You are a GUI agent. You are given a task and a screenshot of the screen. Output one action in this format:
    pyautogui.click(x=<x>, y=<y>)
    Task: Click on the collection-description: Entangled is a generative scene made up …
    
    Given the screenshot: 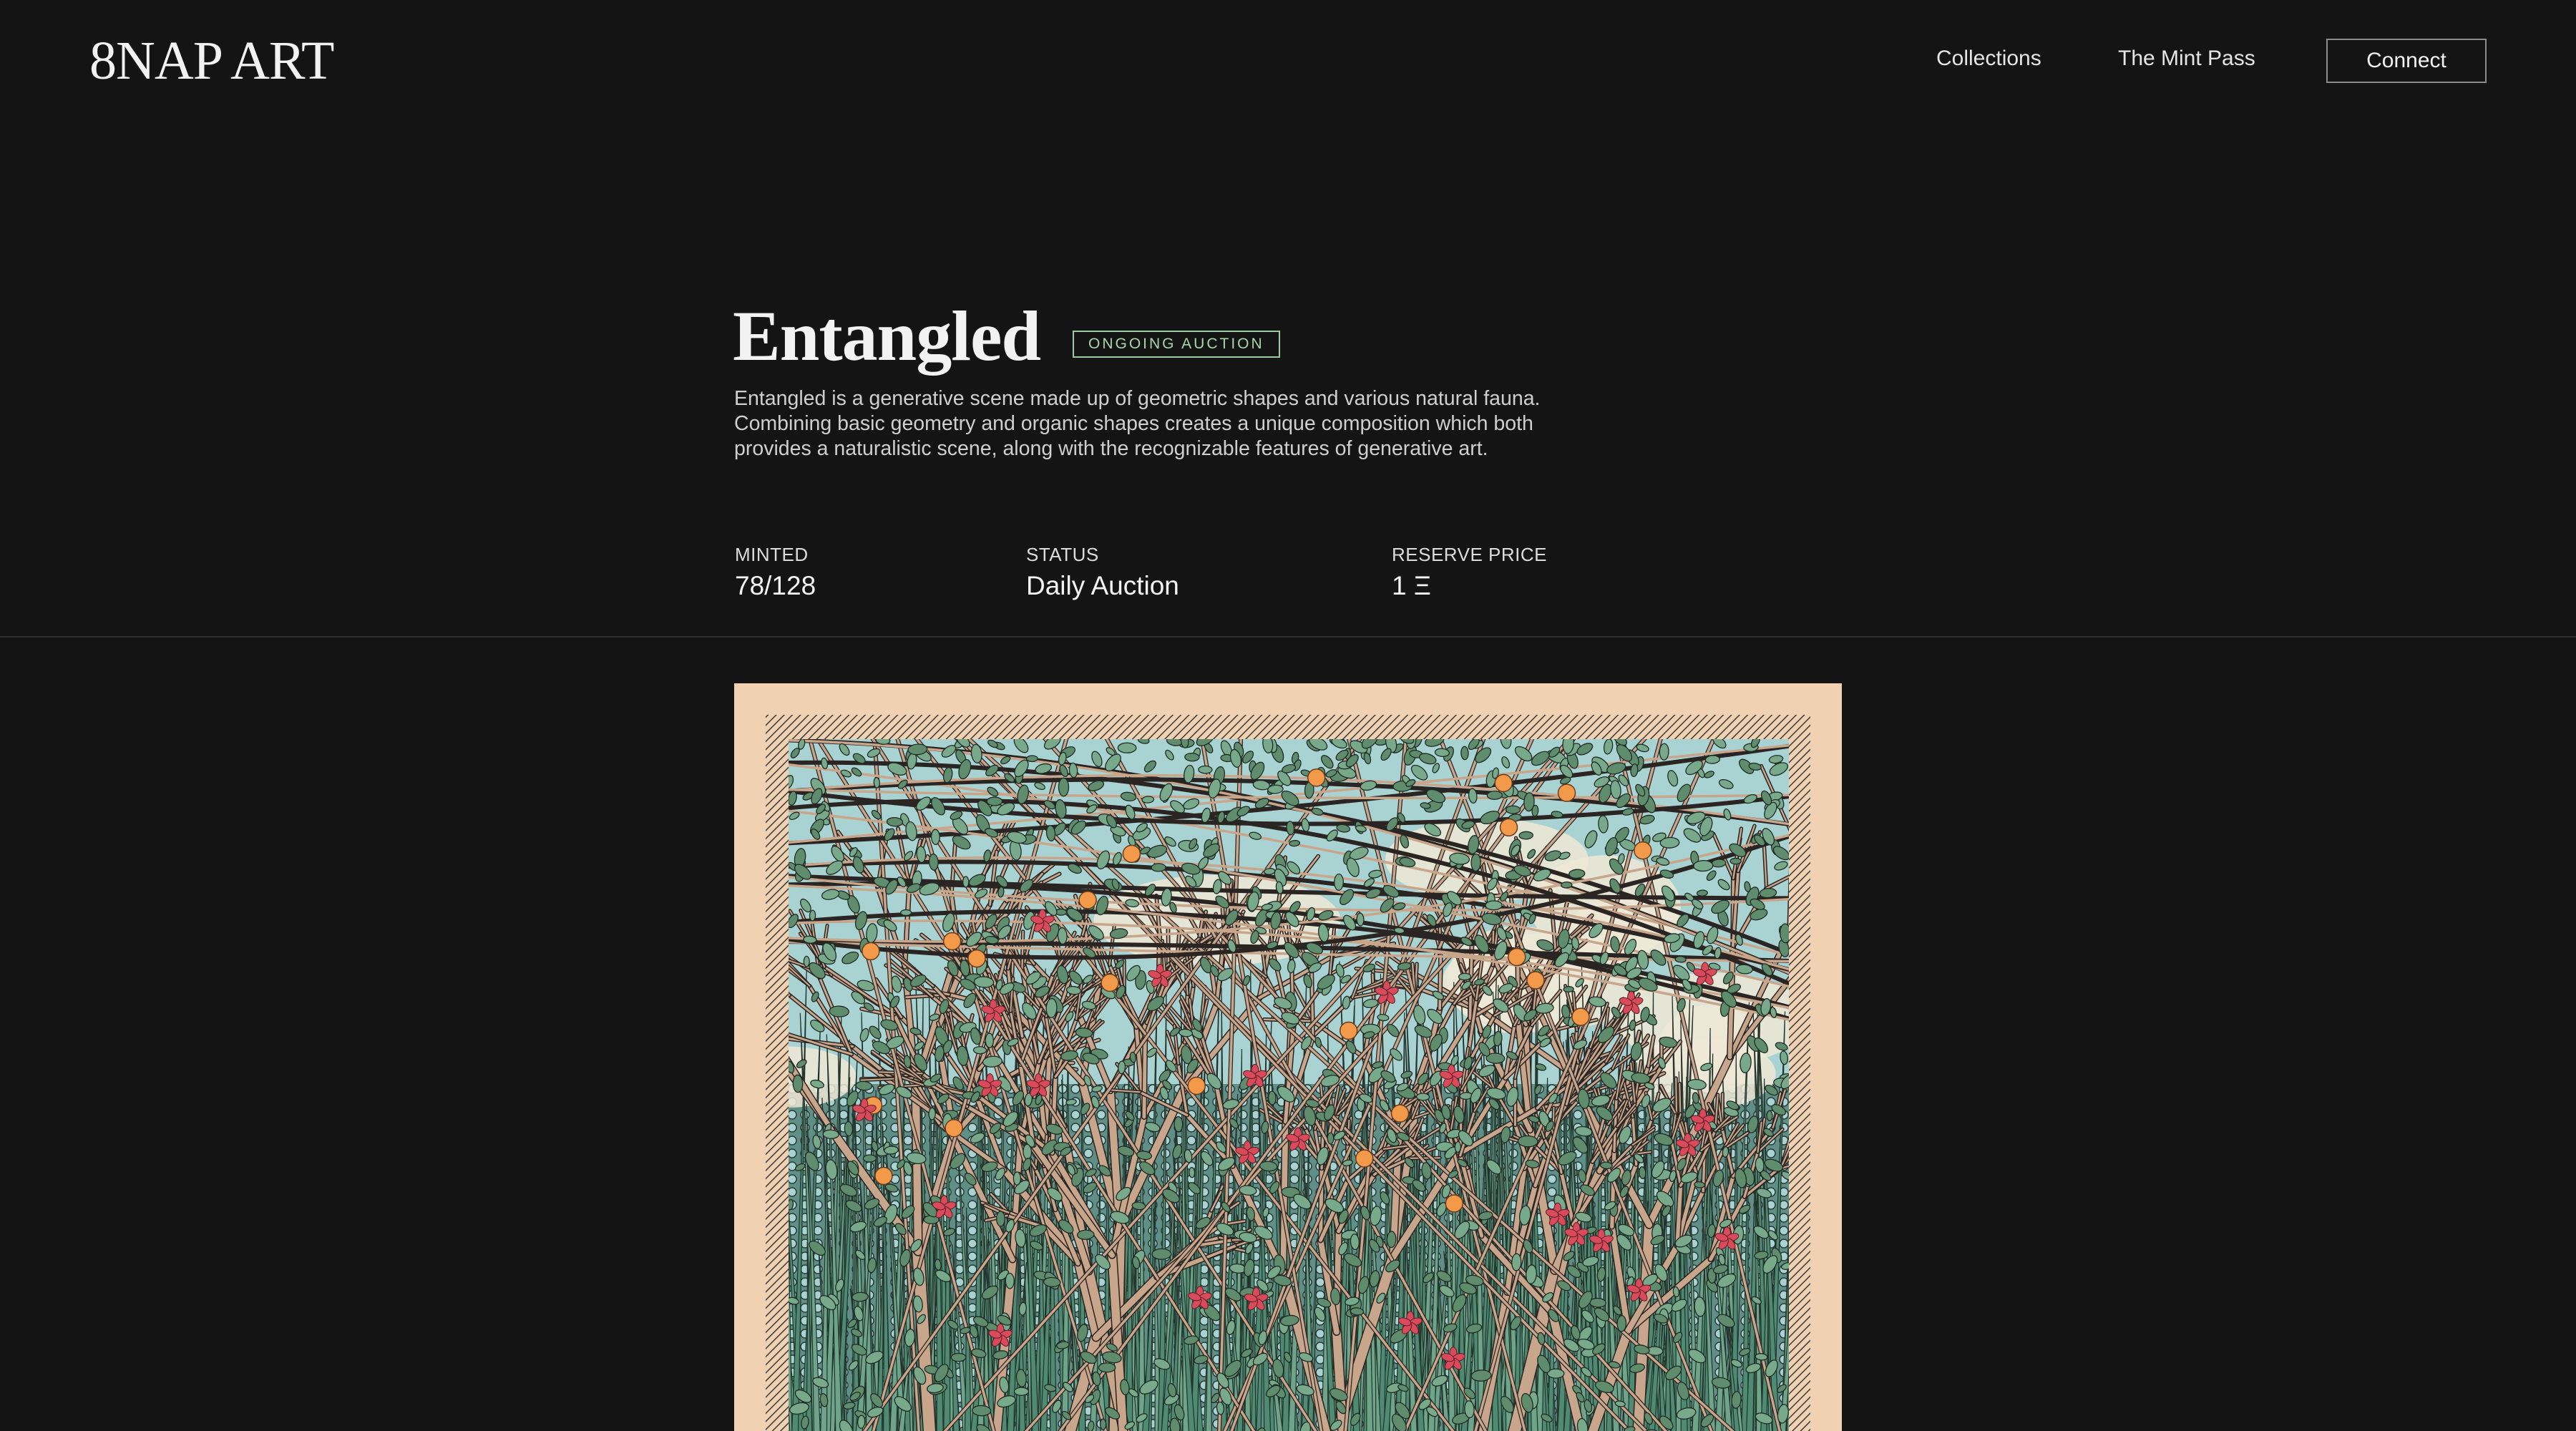 What is the action you would take?
    pyautogui.click(x=1137, y=424)
    